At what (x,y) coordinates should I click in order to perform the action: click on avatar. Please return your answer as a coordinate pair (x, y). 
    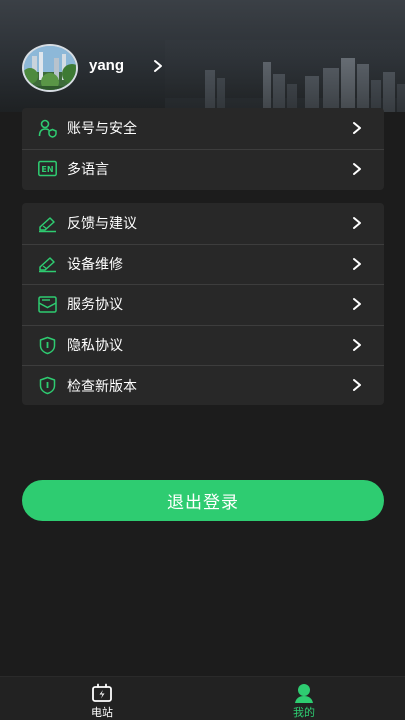
    Looking at the image, I should click on (50, 68).